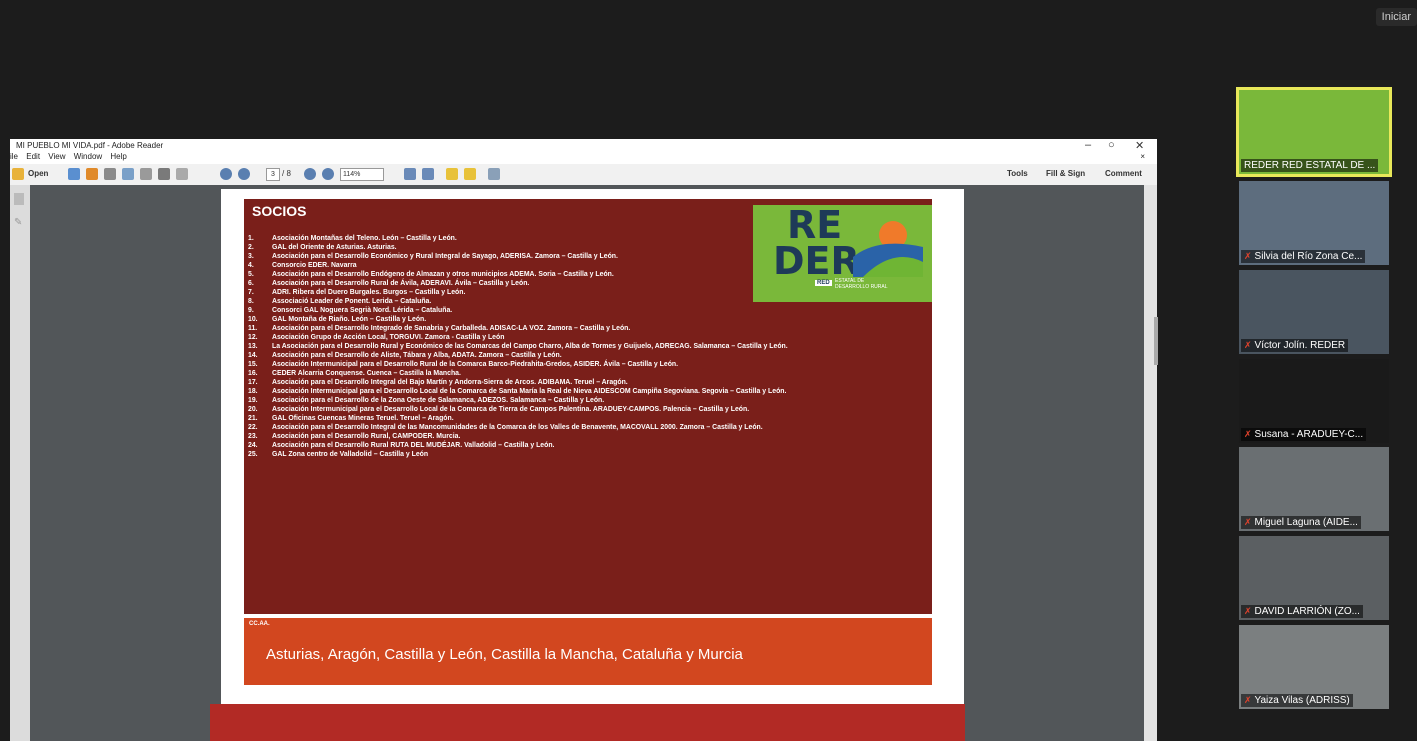  I want to click on attachment-icon: ✎, so click(19, 222).